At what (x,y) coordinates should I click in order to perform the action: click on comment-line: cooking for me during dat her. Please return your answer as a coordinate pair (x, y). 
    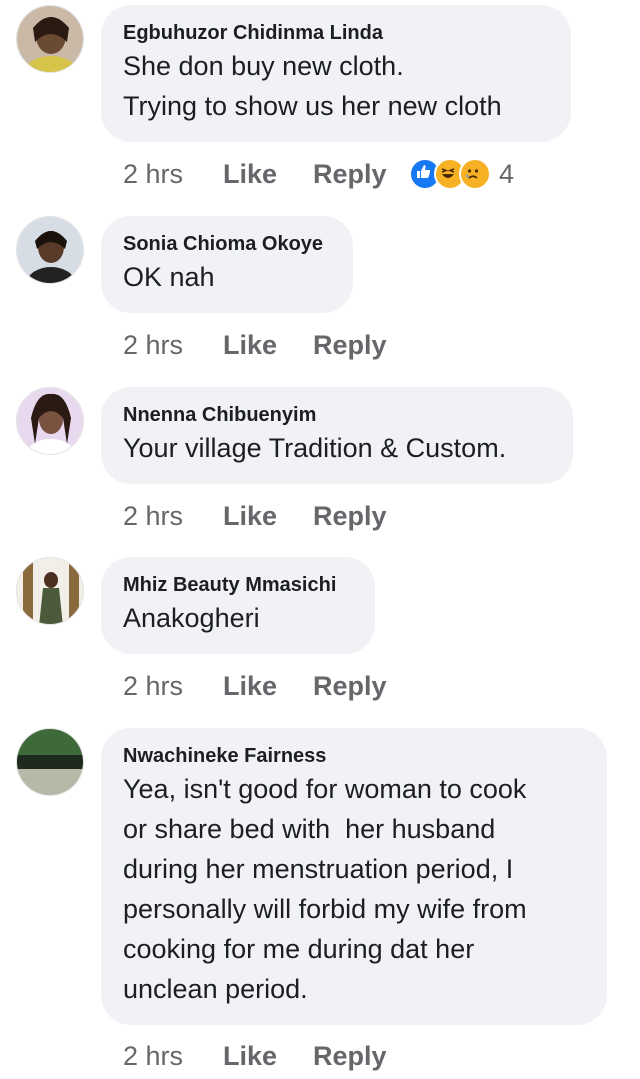
    Looking at the image, I should click on (299, 949).